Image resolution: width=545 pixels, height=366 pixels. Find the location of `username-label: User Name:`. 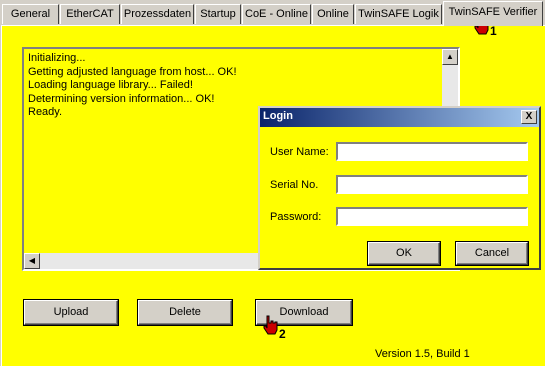

username-label: User Name: is located at coordinates (299, 152).